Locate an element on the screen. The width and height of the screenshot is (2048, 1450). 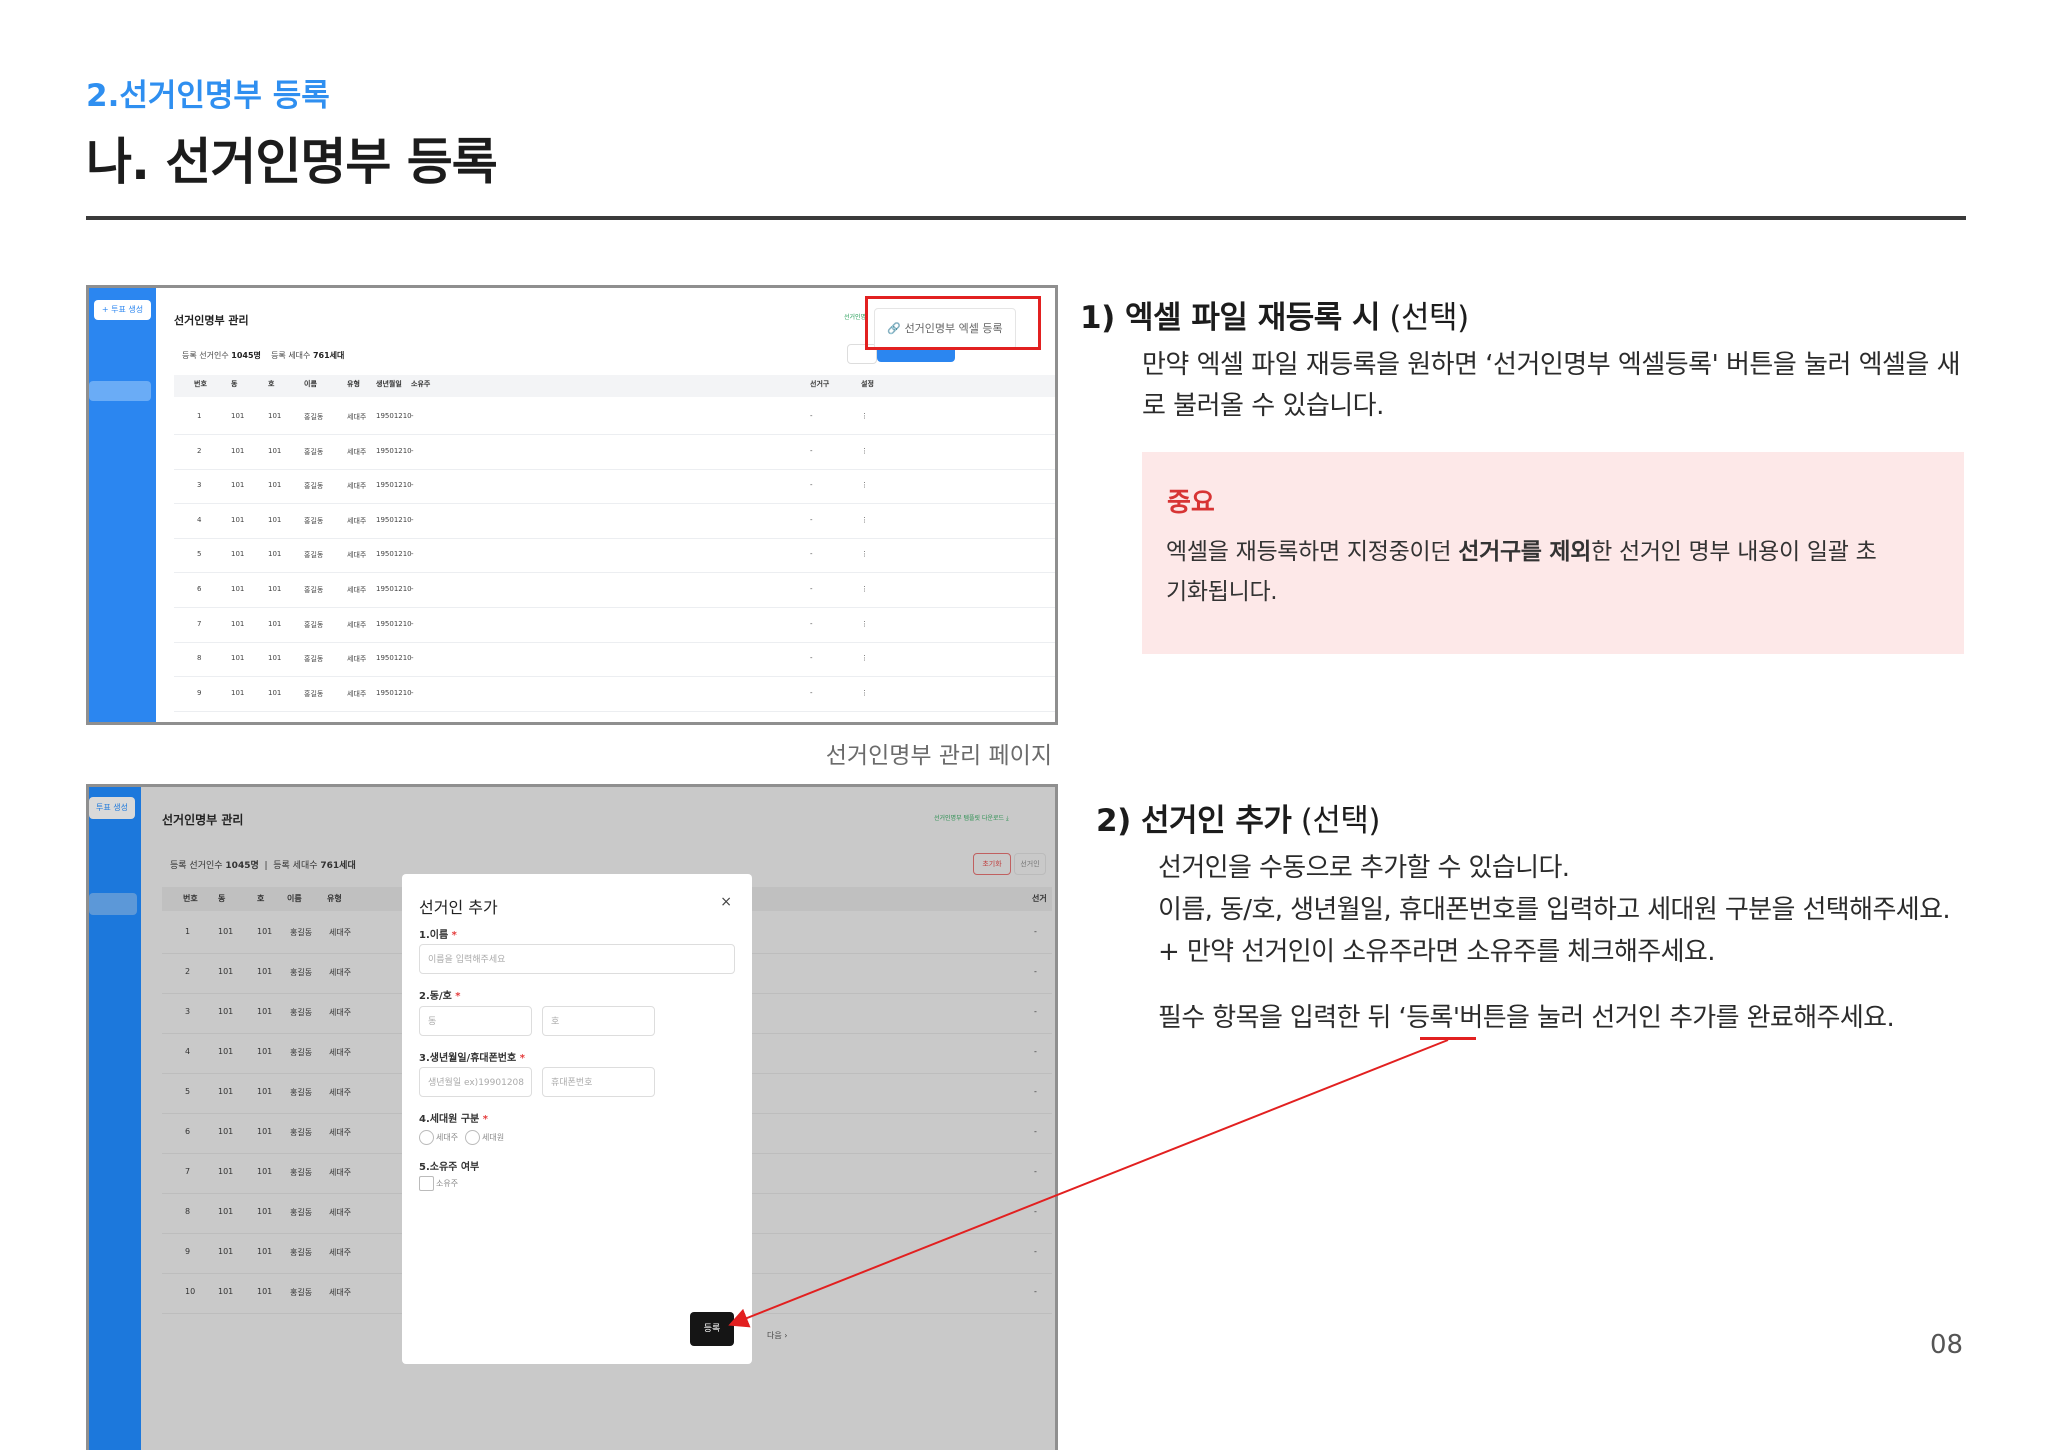
pointer-arrow is located at coordinates (1088, 1183).